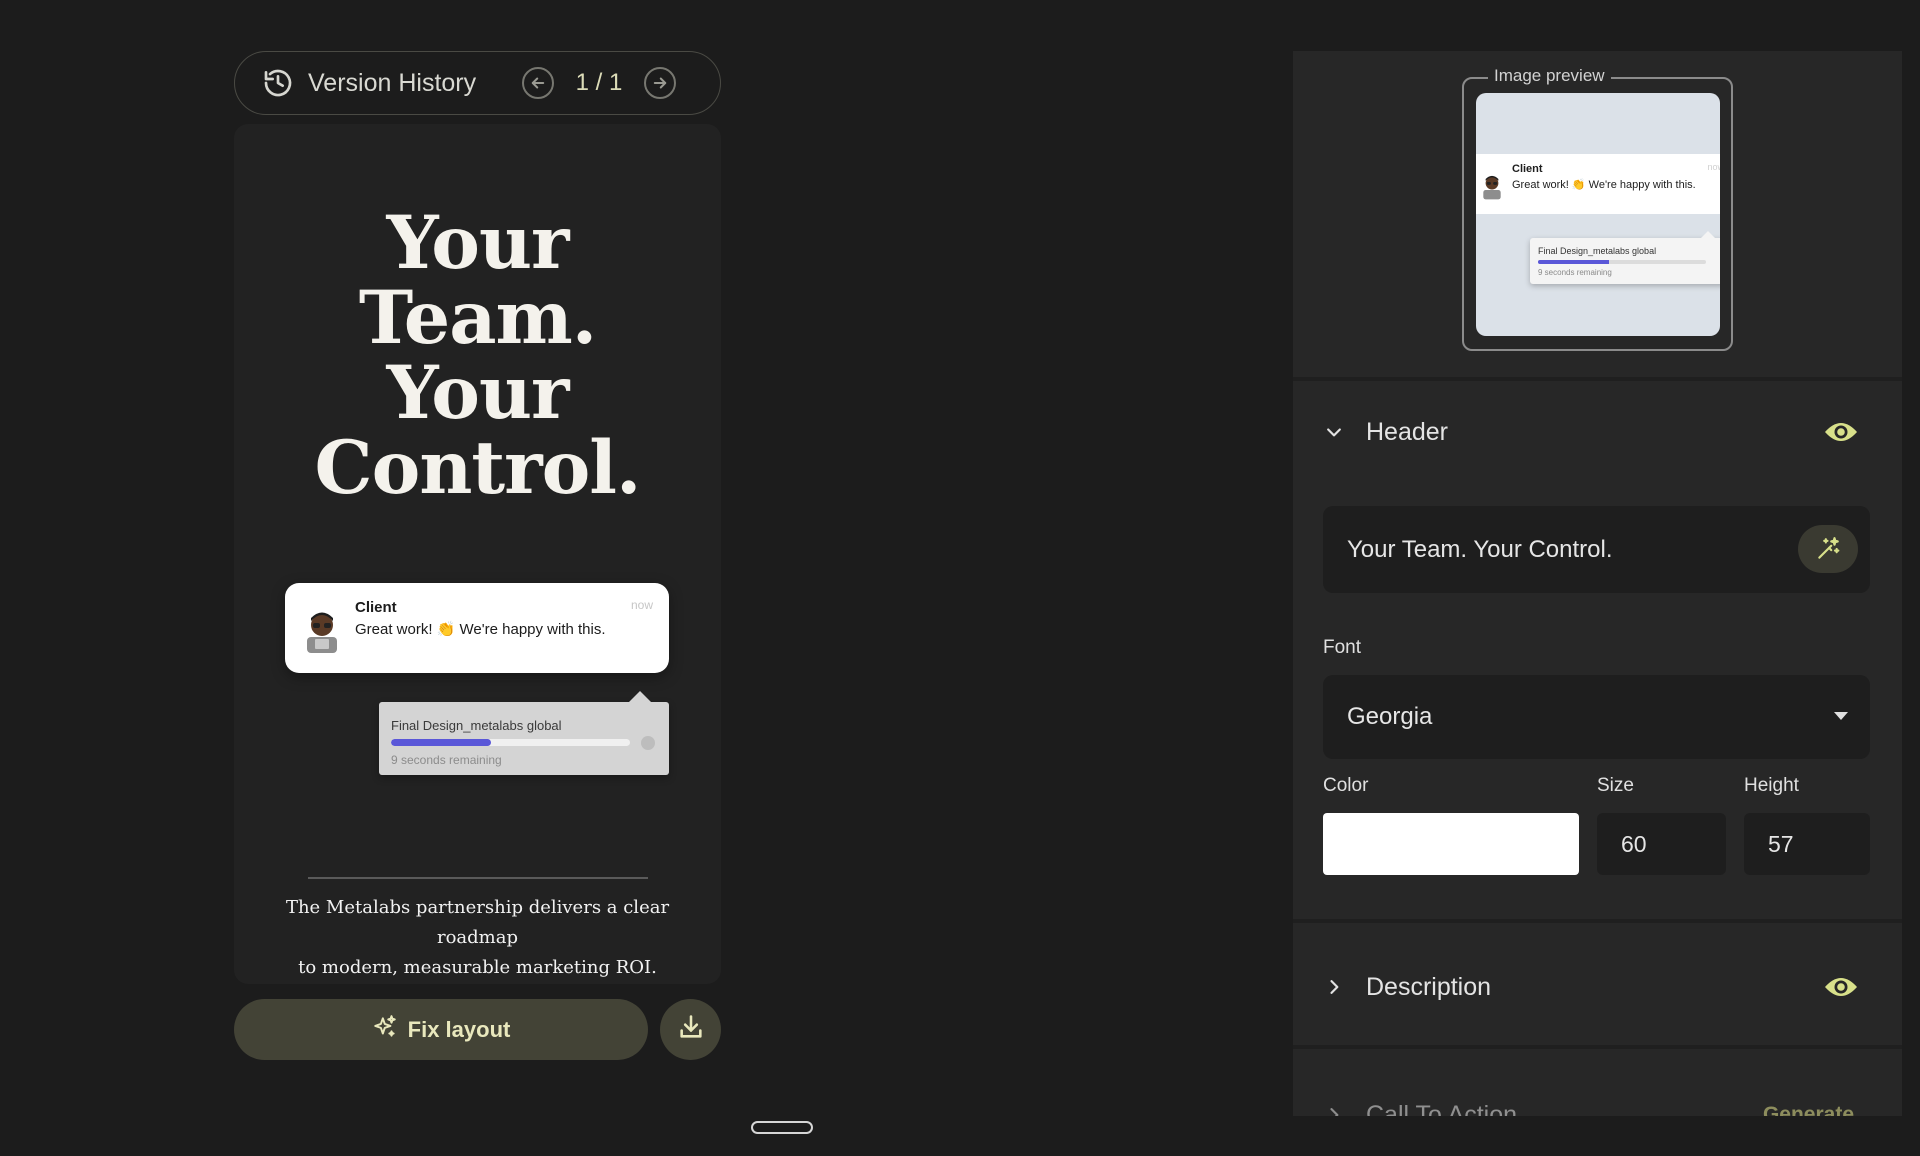  What do you see at coordinates (1781, 843) in the screenshot?
I see `height-value: 57` at bounding box center [1781, 843].